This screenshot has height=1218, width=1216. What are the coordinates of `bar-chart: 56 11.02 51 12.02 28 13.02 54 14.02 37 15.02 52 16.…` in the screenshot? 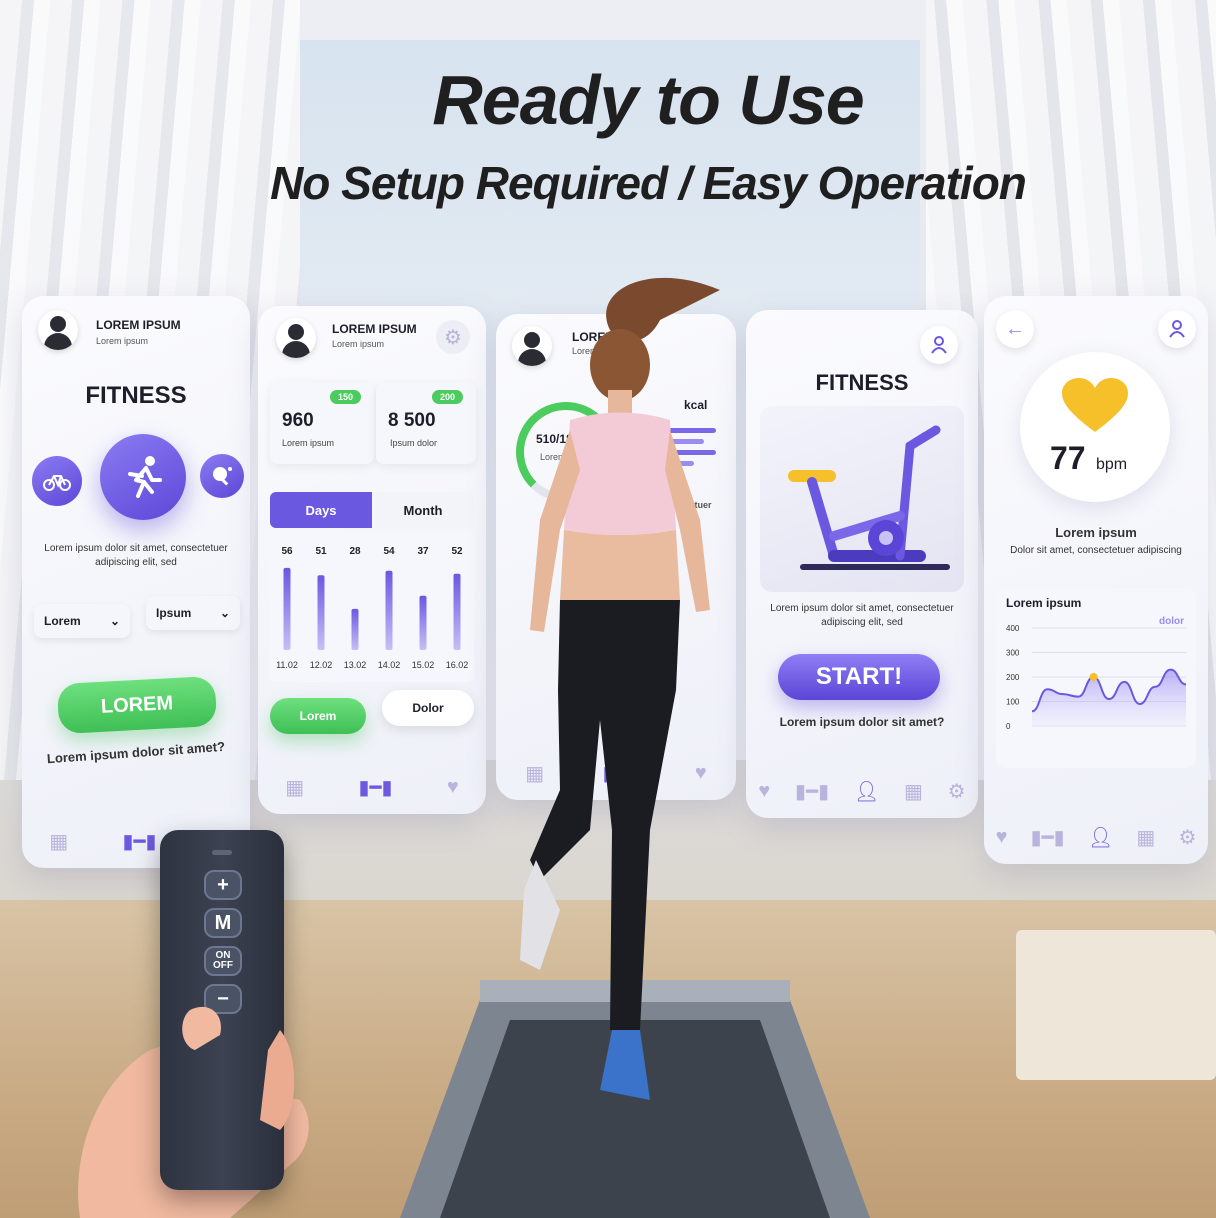 It's located at (372, 607).